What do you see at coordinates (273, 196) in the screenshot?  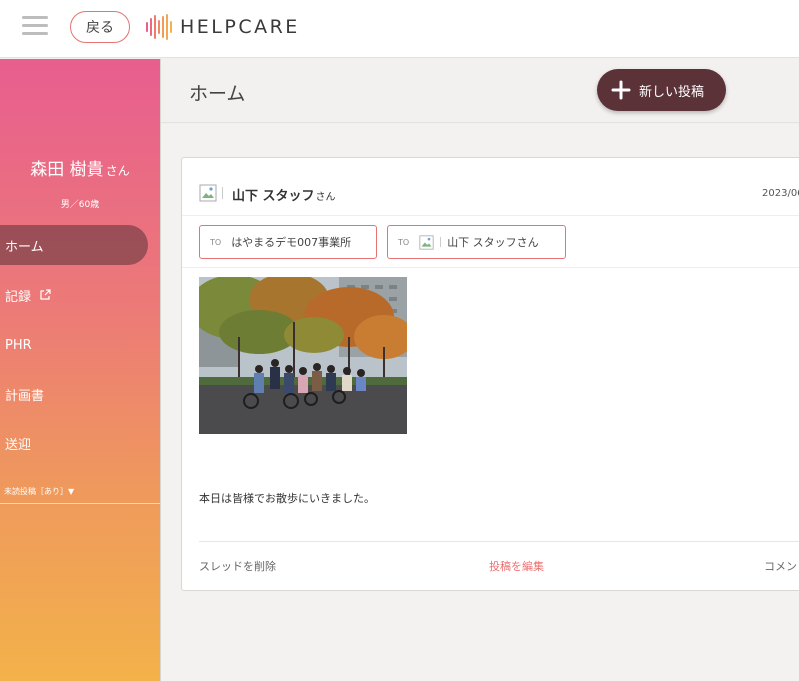 I see `post-author-name: 山下 スタッフ` at bounding box center [273, 196].